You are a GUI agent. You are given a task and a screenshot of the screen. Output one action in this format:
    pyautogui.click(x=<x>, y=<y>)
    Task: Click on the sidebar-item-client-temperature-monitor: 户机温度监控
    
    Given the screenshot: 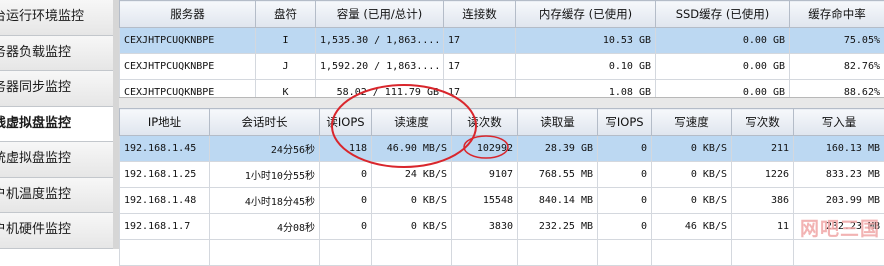 What is the action you would take?
    pyautogui.click(x=56, y=196)
    